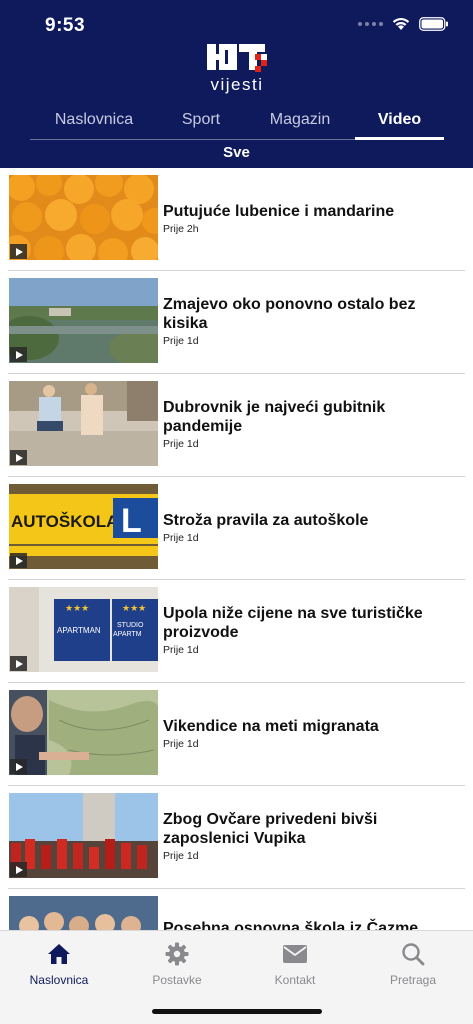 The image size is (473, 1024). I want to click on article-title: Vikendice na meti migranata, so click(271, 726).